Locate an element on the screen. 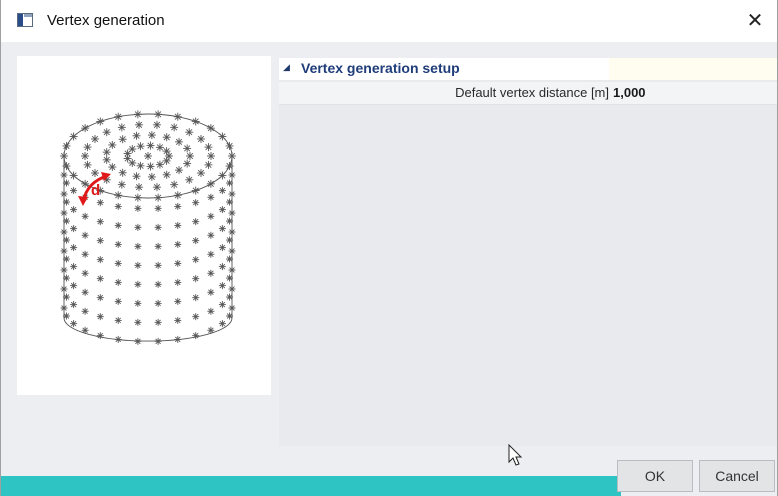 This screenshot has height=496, width=778. window-title: Vertex generation is located at coordinates (106, 20).